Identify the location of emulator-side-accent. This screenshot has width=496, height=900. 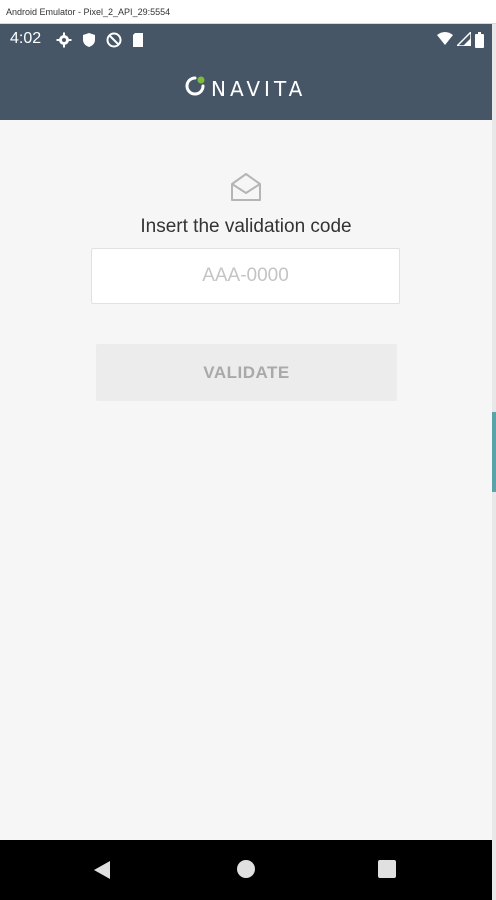
(494, 452).